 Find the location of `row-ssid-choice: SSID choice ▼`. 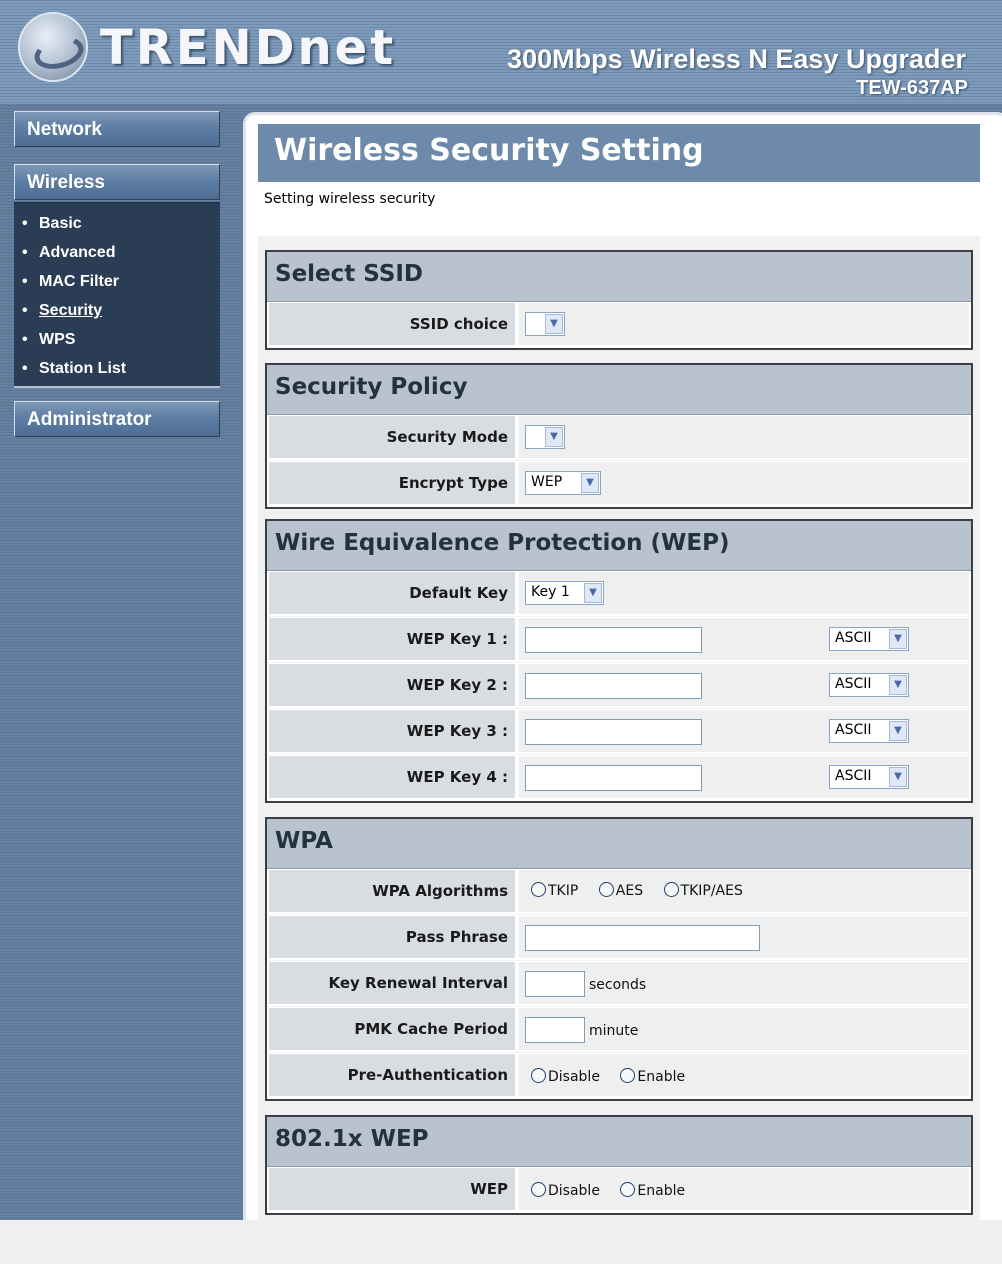

row-ssid-choice: SSID choice ▼ is located at coordinates (619, 325).